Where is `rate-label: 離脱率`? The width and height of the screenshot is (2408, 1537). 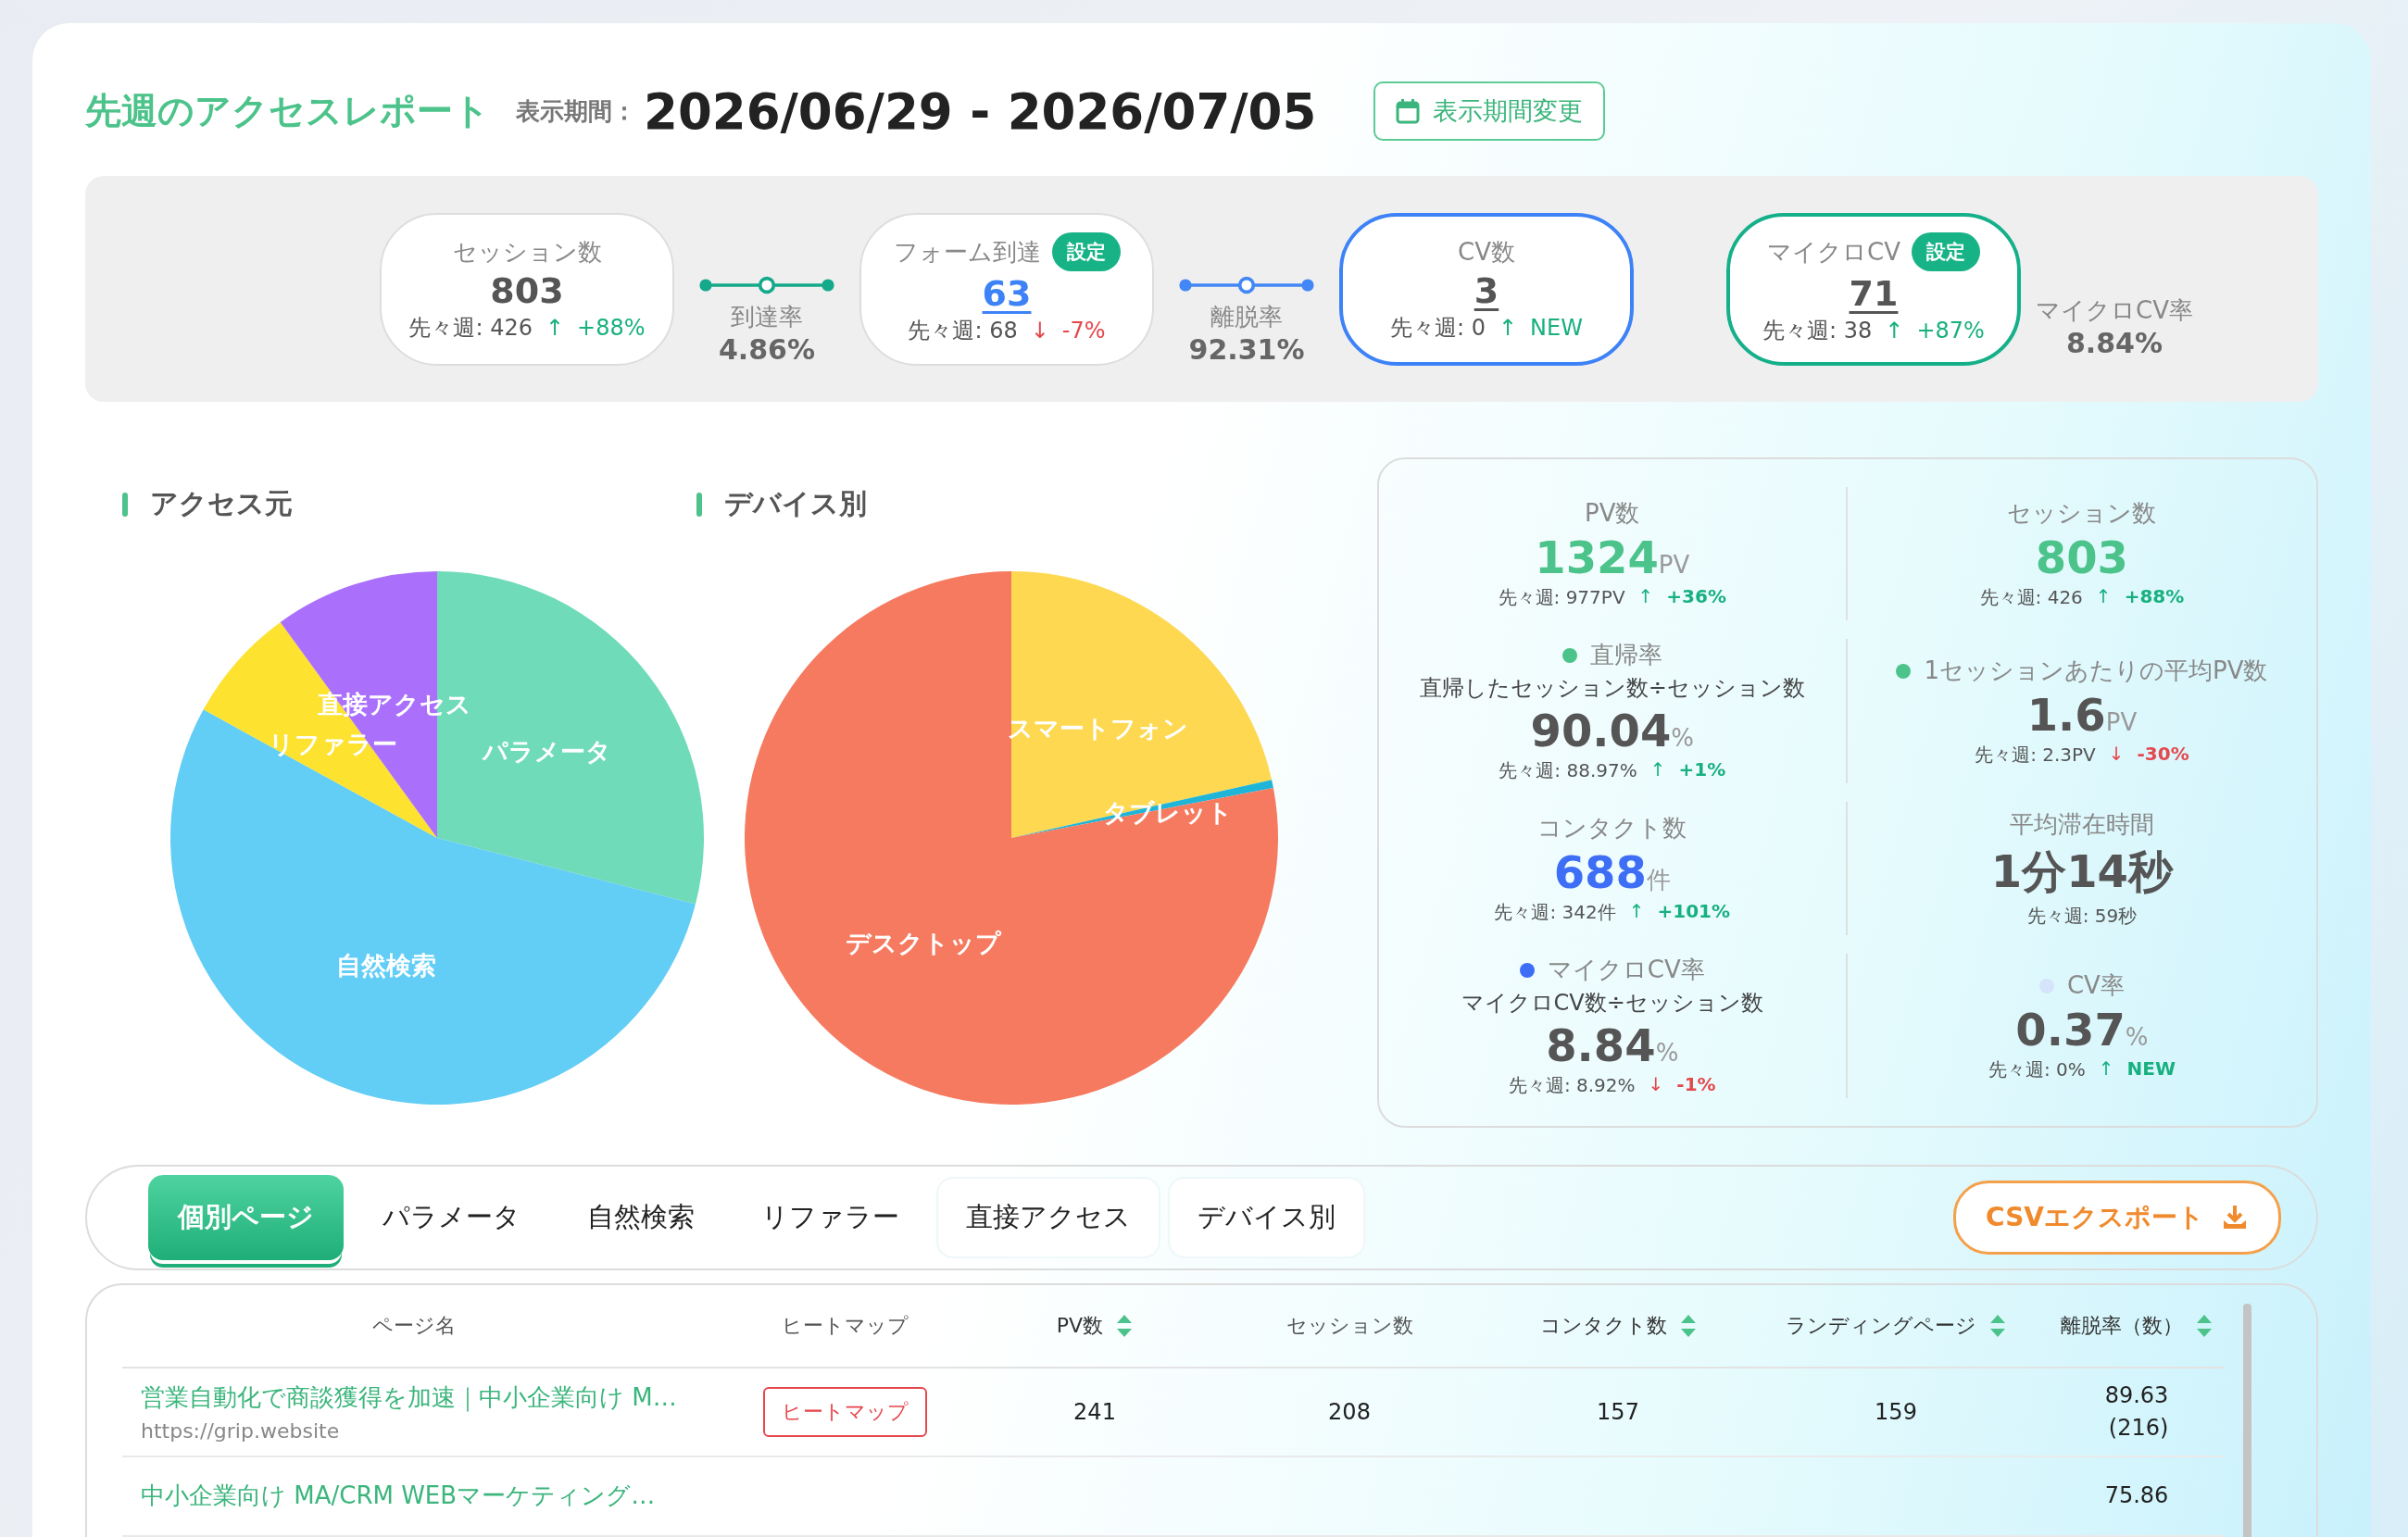
rate-label: 離脱率 is located at coordinates (1246, 317).